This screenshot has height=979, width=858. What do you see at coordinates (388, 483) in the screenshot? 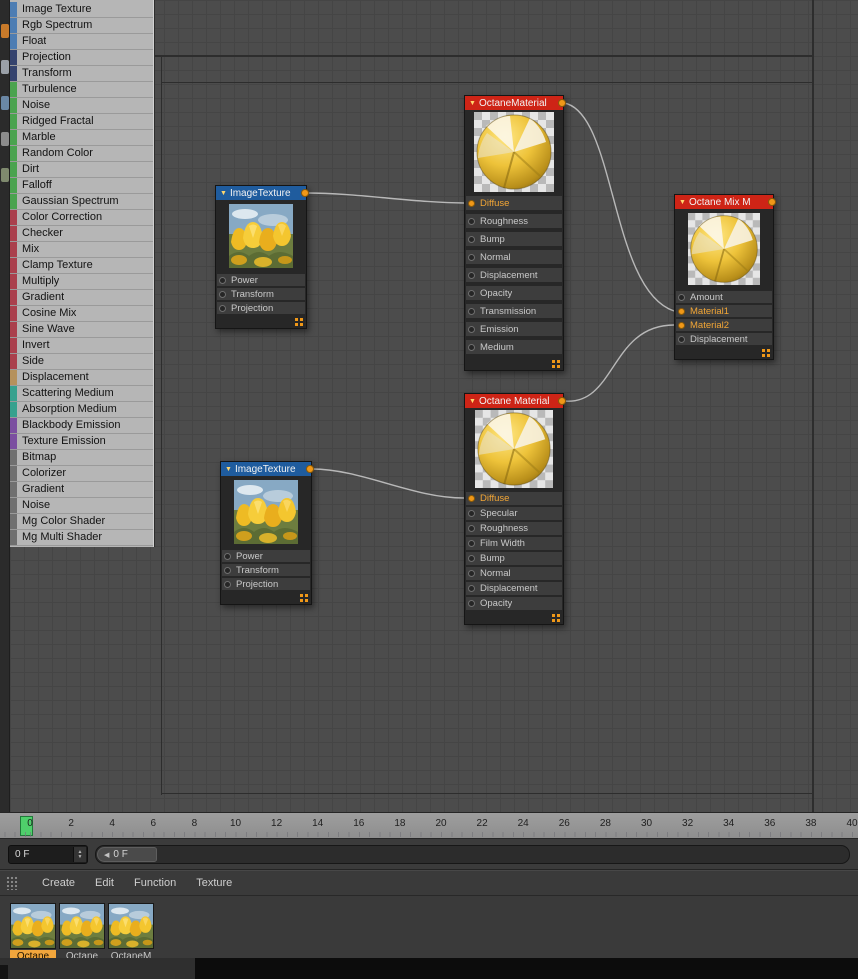
I see `wire-imagetexture2-diffuse` at bounding box center [388, 483].